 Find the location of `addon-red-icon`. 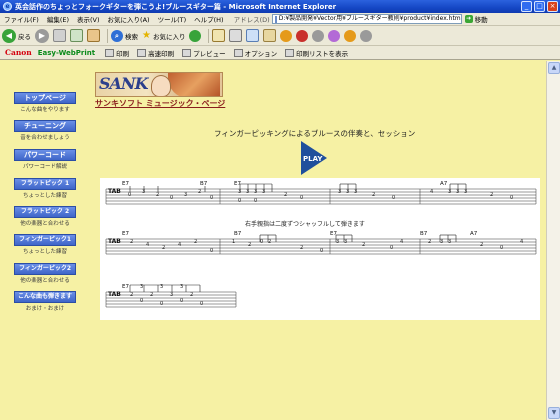

addon-red-icon is located at coordinates (302, 35).